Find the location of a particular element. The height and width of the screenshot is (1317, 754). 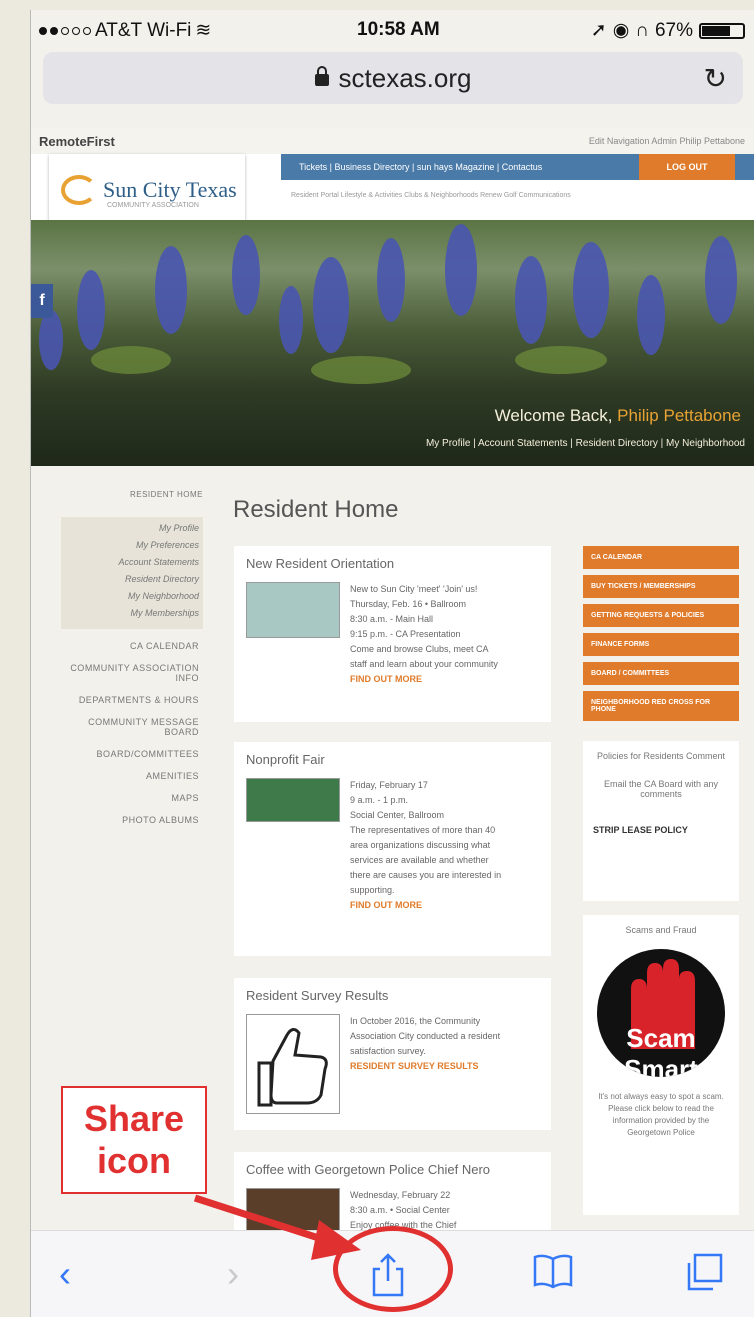

carrier-group: AT&T Wi-Fi ≋ is located at coordinates (125, 30).